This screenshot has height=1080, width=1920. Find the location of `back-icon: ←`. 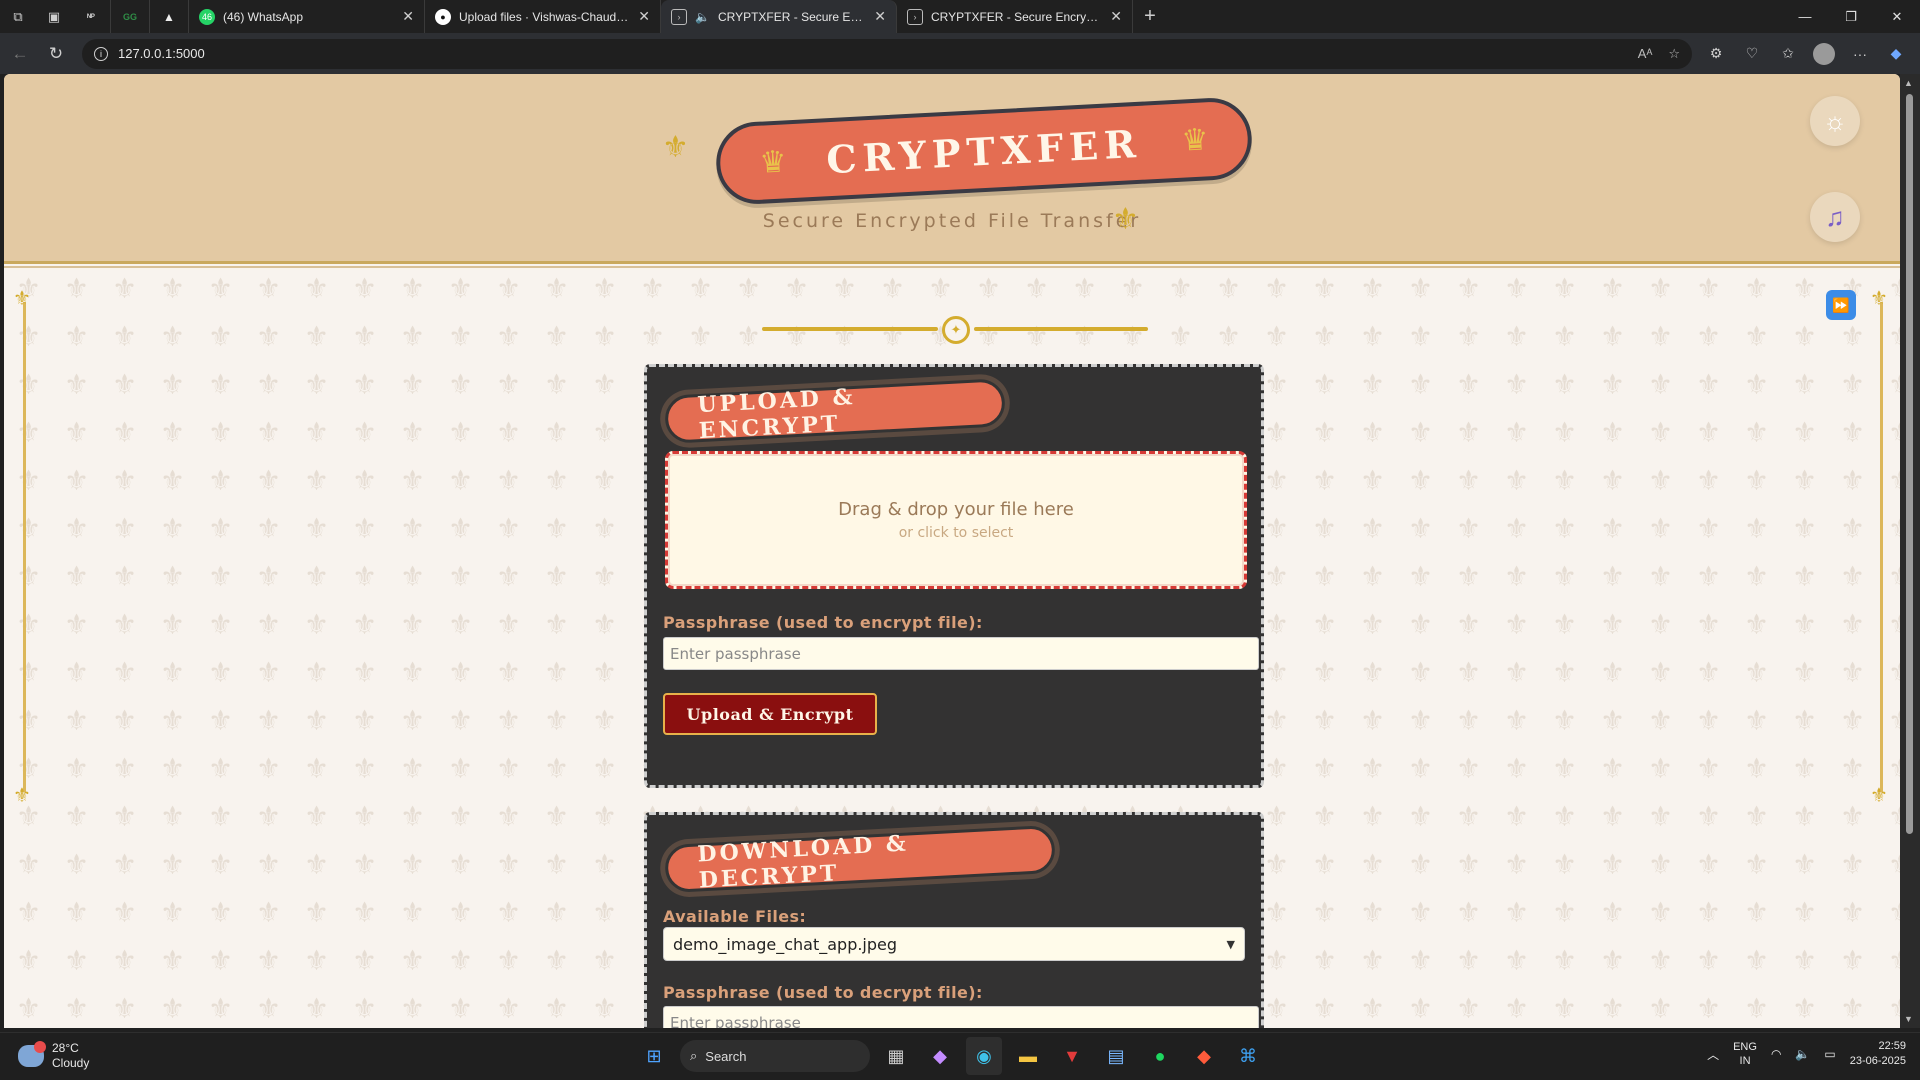

back-icon: ← is located at coordinates (20, 54).